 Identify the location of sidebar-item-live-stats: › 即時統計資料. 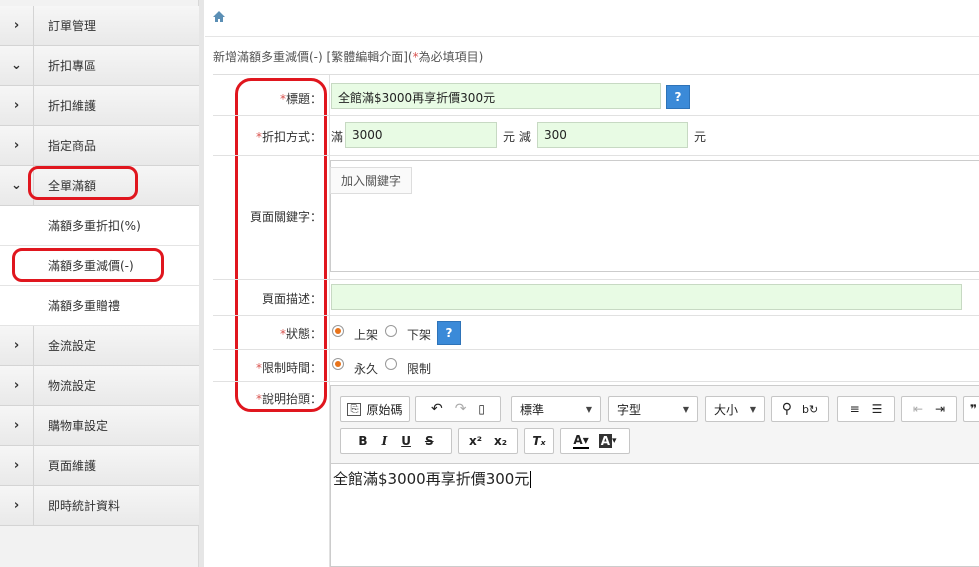
(99, 506).